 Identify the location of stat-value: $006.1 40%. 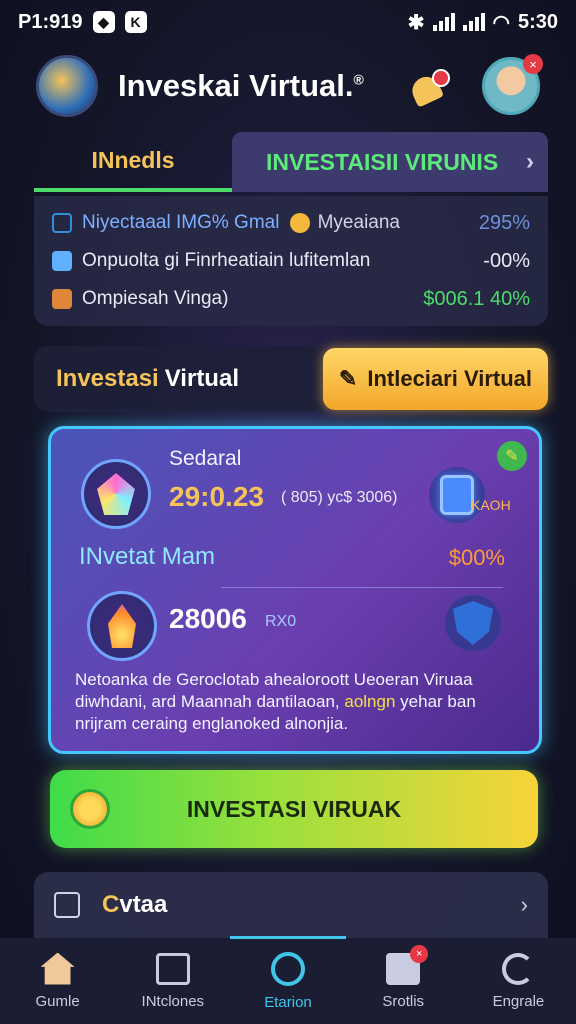
(476, 298).